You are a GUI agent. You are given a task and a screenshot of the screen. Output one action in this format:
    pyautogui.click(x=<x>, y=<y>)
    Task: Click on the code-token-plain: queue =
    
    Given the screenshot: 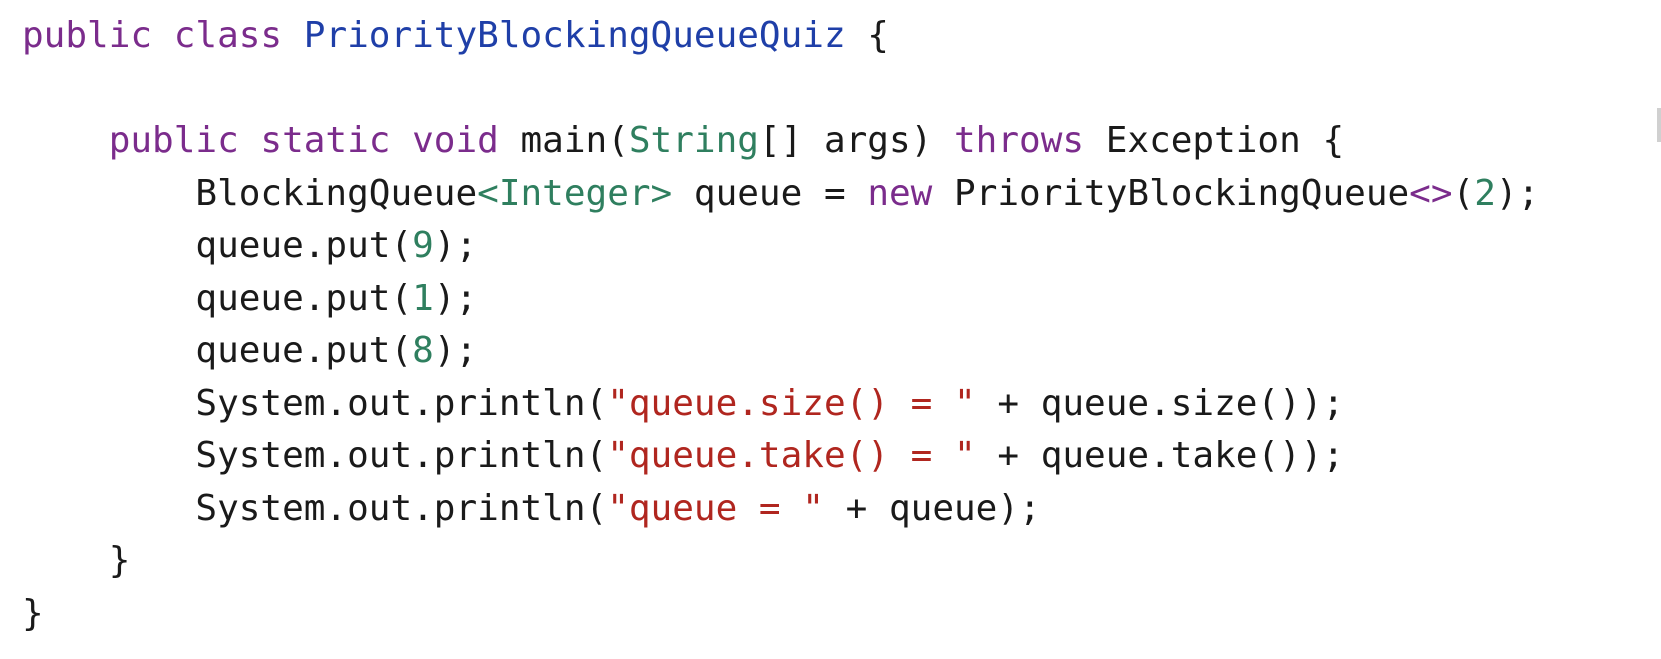 What is the action you would take?
    pyautogui.click(x=770, y=193)
    